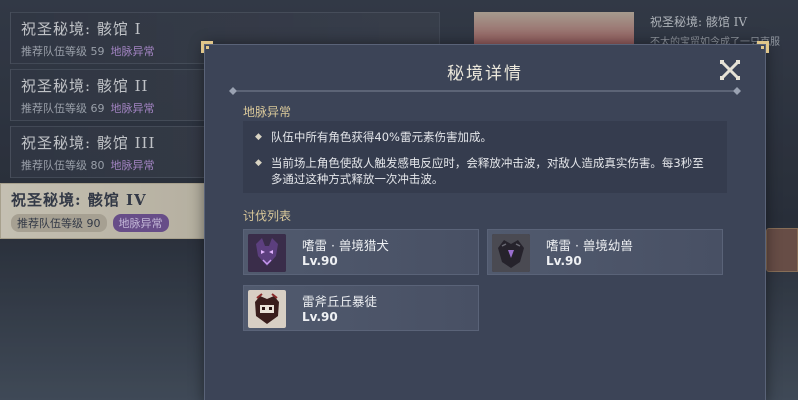 The width and height of the screenshot is (798, 400). I want to click on domain-item-4-selected: 祝圣秘境: 骸馆 IV 推荐队伍等级 90 地脉异常, so click(106, 211).